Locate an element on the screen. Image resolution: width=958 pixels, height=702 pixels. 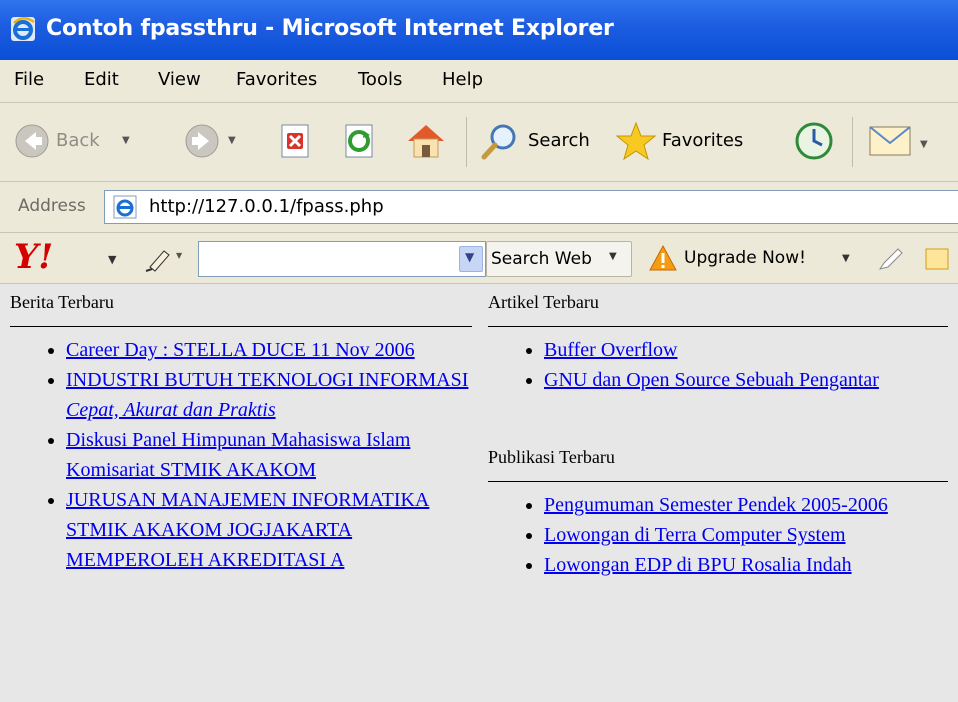
favorites-button: Favorites is located at coordinates (693, 141).